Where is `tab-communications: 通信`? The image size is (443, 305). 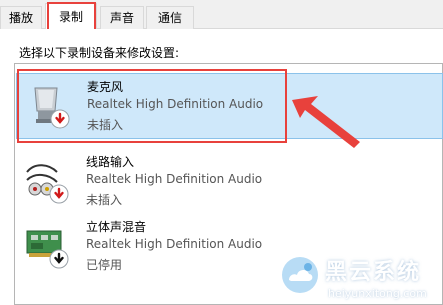 tab-communications: 通信 is located at coordinates (170, 17).